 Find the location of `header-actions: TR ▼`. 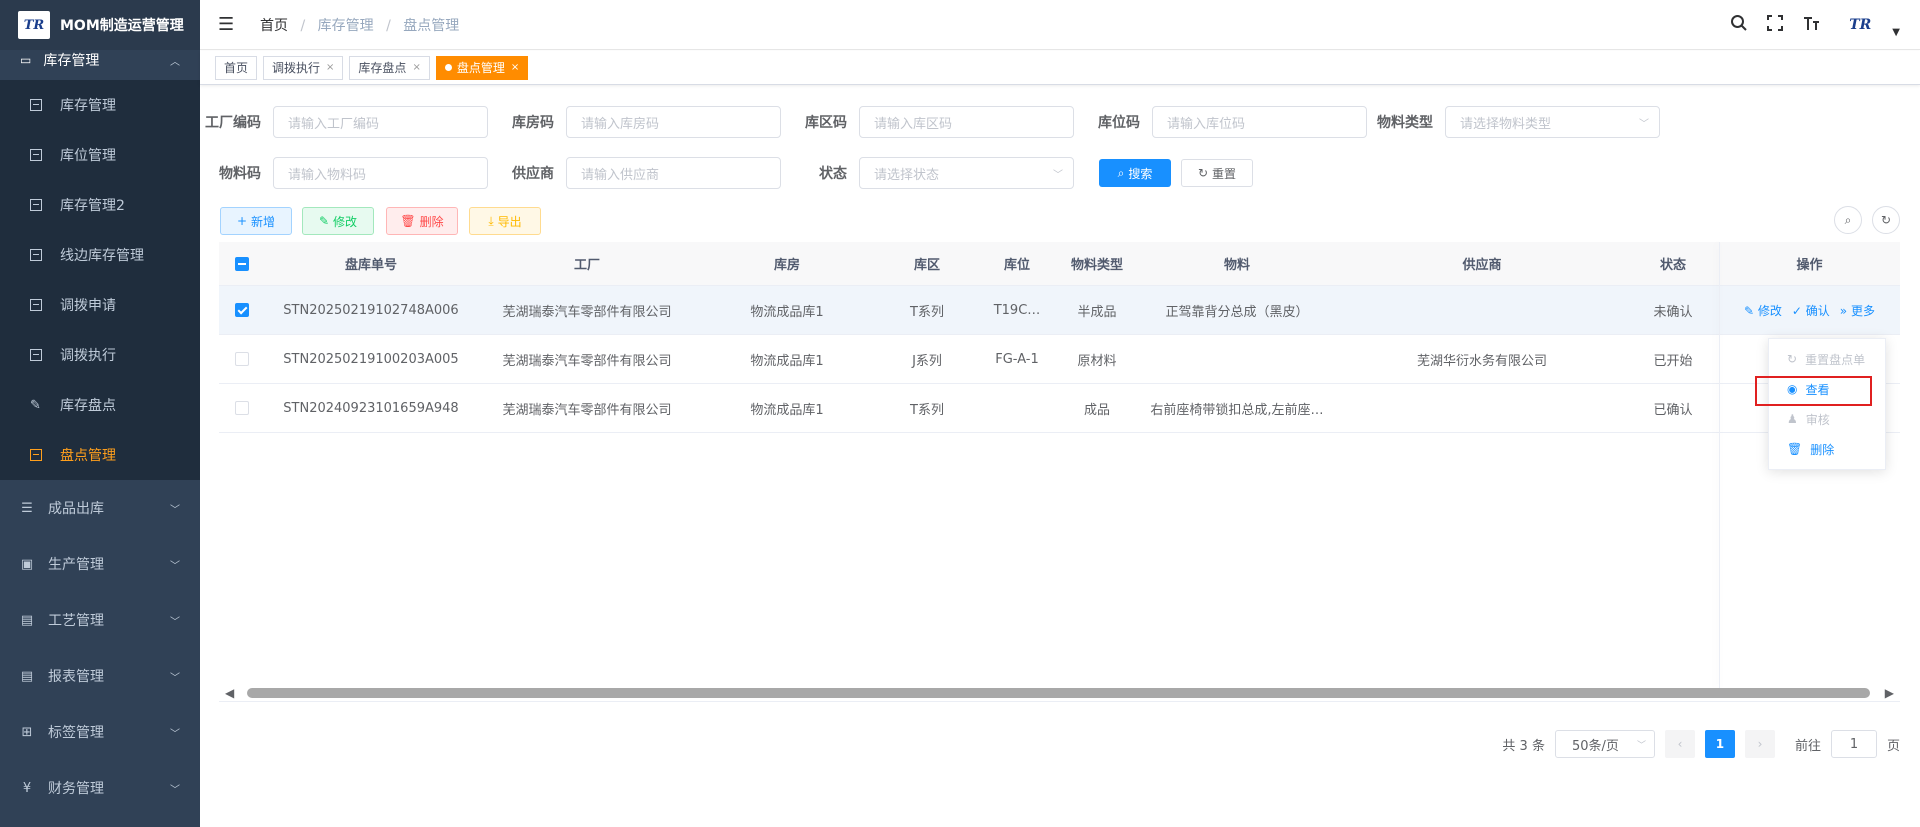

header-actions: TR ▼ is located at coordinates (1814, 25).